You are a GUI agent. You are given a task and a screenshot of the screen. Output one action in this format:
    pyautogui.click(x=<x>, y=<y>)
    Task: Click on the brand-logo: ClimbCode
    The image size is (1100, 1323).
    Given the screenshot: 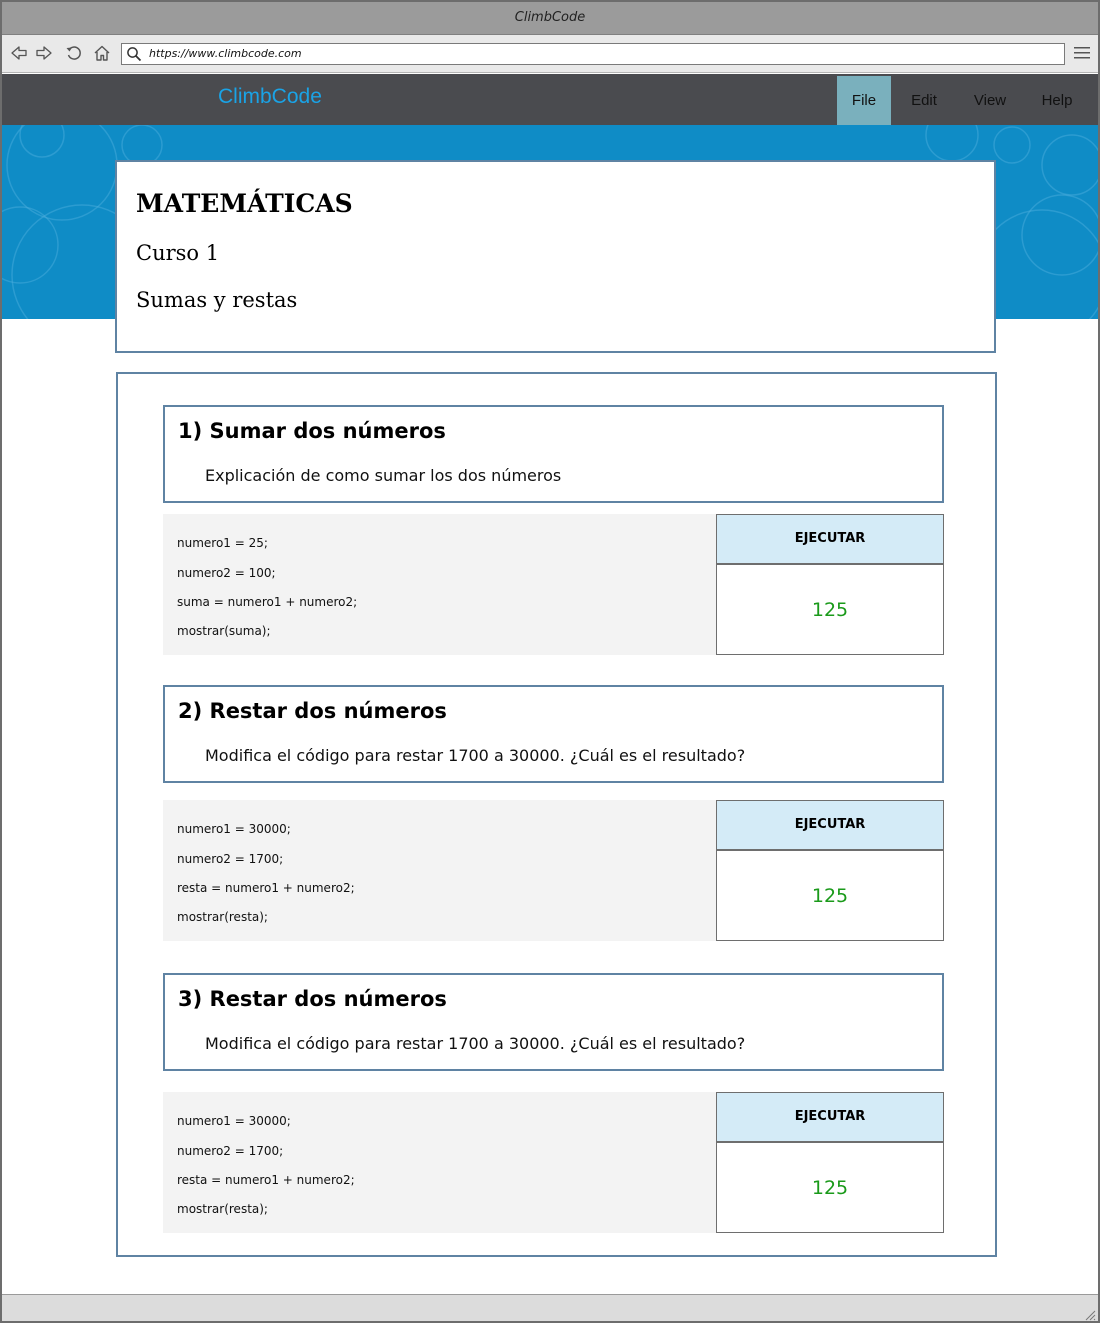 What is the action you would take?
    pyautogui.click(x=270, y=97)
    